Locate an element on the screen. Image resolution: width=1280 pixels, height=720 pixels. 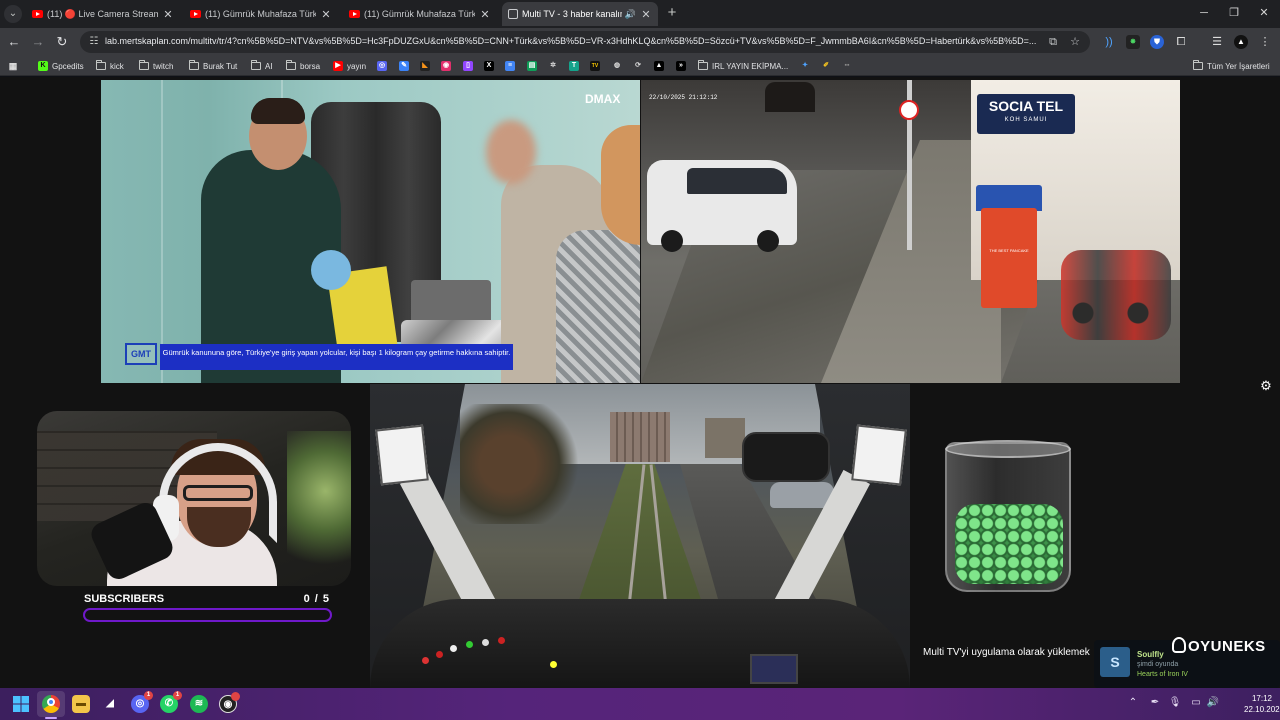
page-icon is located at coordinates (513, 14).